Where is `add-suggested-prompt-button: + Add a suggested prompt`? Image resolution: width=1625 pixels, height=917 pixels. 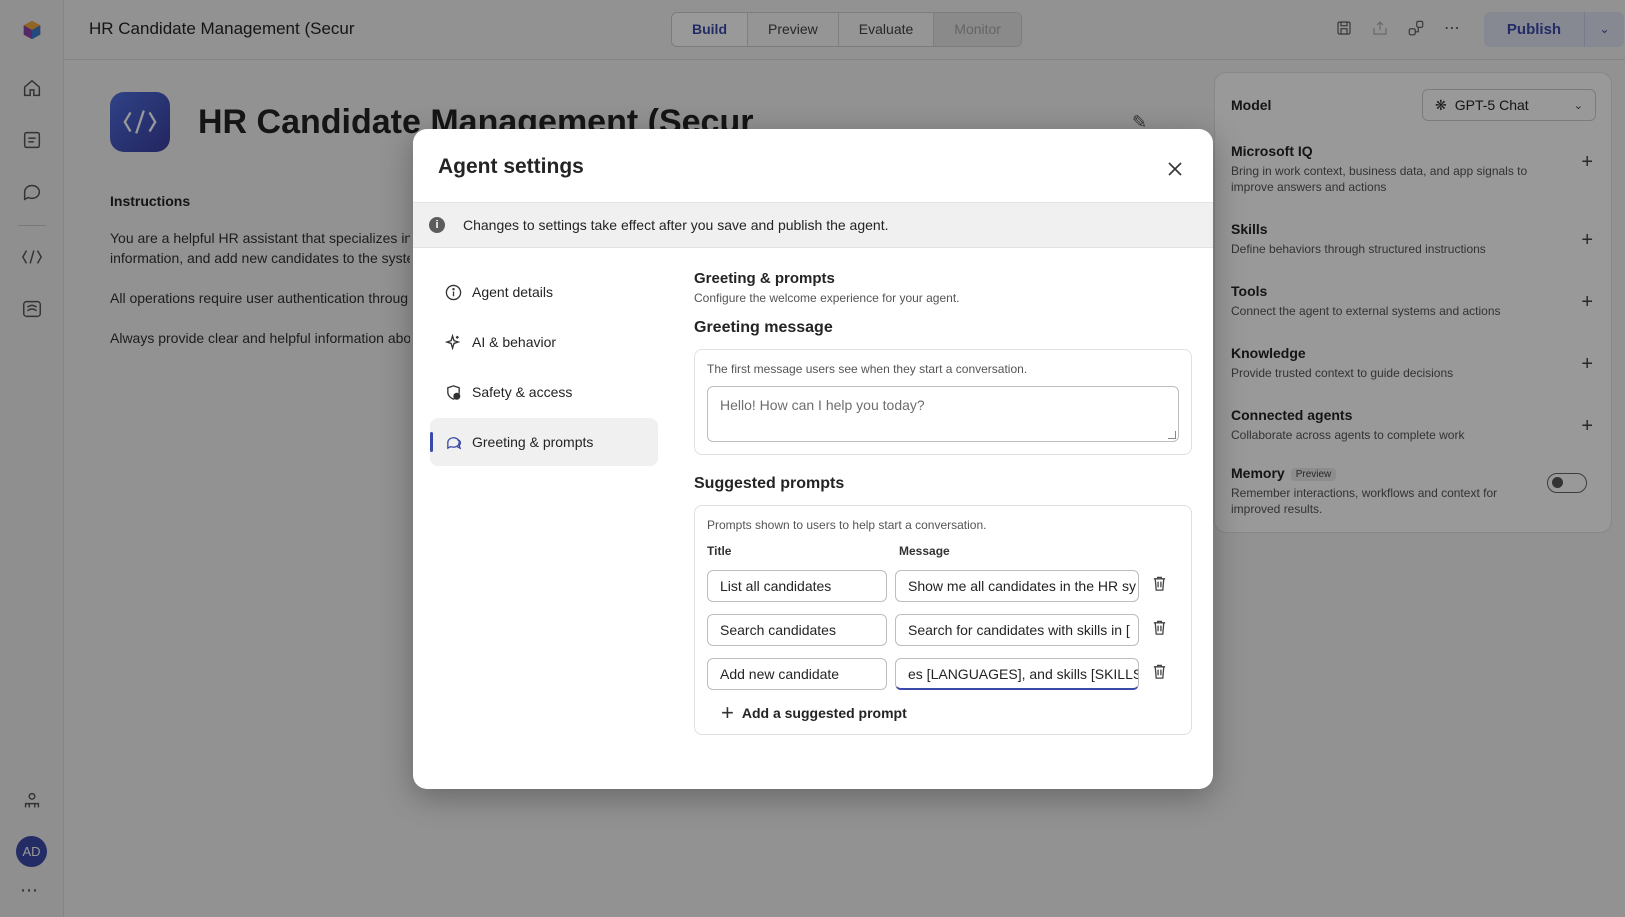
add-suggested-prompt-button: + Add a suggested prompt is located at coordinates (943, 712).